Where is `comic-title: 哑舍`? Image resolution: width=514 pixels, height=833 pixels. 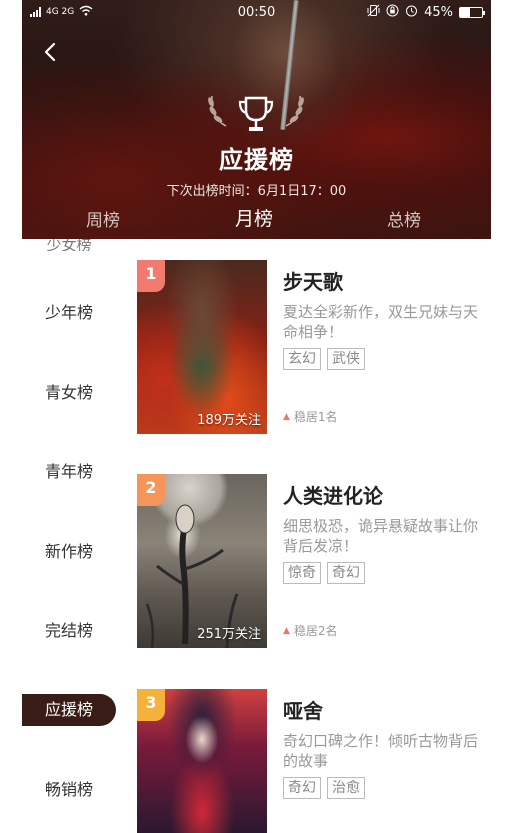
comic-title: 哑舍 is located at coordinates (303, 709).